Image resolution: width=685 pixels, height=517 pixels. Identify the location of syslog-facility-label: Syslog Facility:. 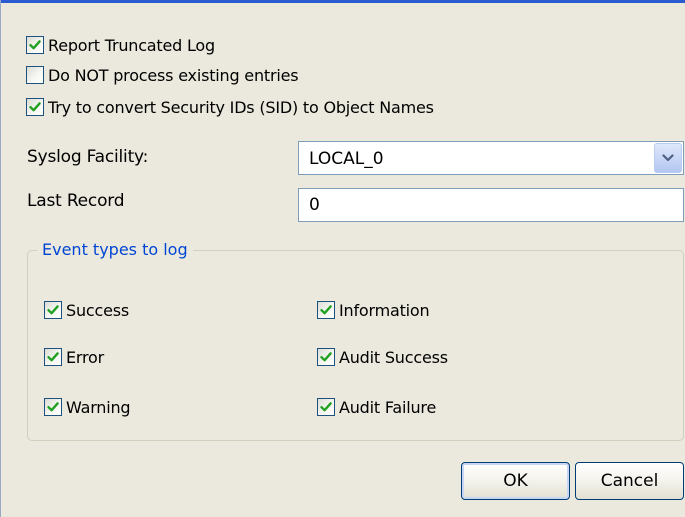
(88, 157).